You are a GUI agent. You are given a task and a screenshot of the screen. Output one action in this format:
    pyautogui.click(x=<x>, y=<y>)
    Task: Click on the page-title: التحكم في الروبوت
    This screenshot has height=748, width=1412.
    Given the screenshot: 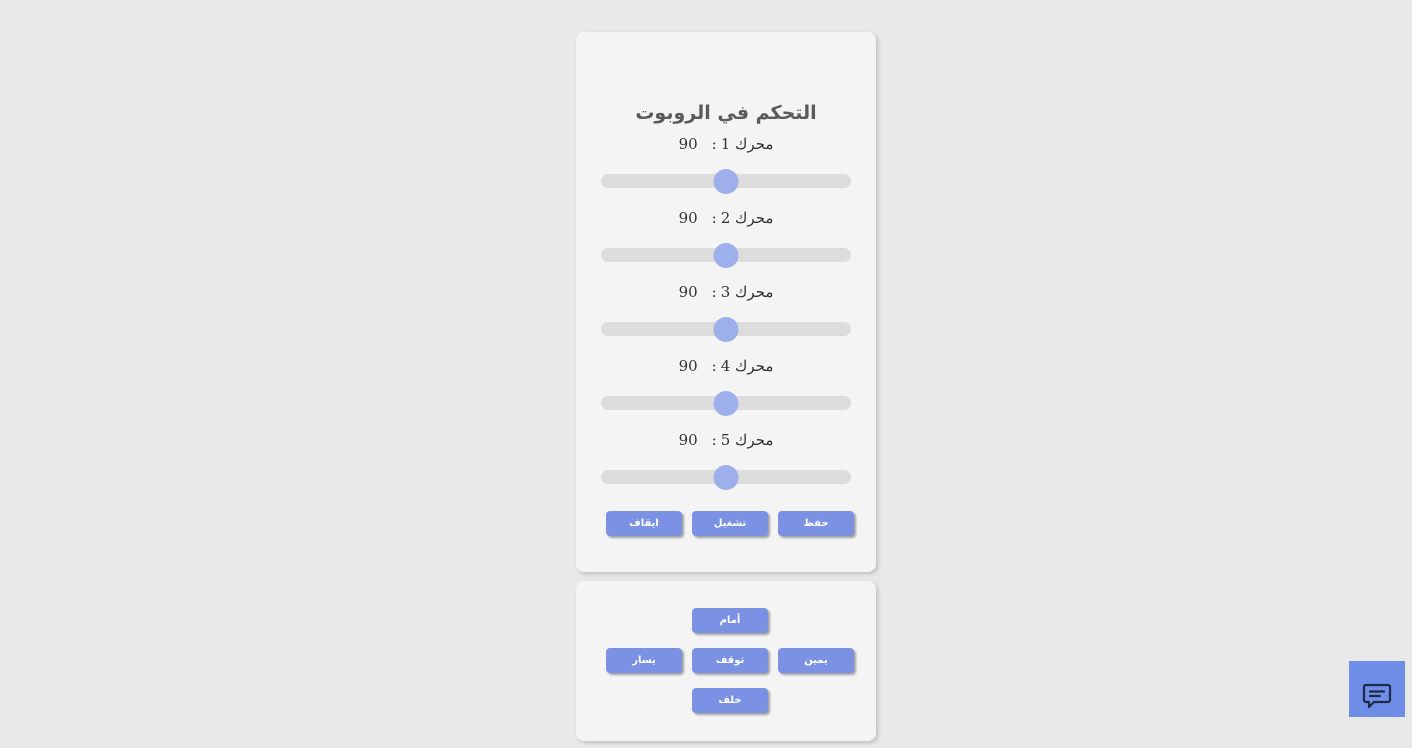 What is the action you would take?
    pyautogui.click(x=726, y=113)
    